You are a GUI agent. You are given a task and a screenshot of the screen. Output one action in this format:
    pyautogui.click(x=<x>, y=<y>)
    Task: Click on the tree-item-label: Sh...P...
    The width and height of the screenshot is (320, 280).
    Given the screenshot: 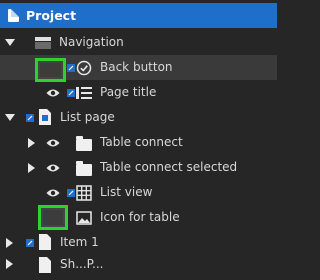 What is the action you would take?
    pyautogui.click(x=82, y=264)
    